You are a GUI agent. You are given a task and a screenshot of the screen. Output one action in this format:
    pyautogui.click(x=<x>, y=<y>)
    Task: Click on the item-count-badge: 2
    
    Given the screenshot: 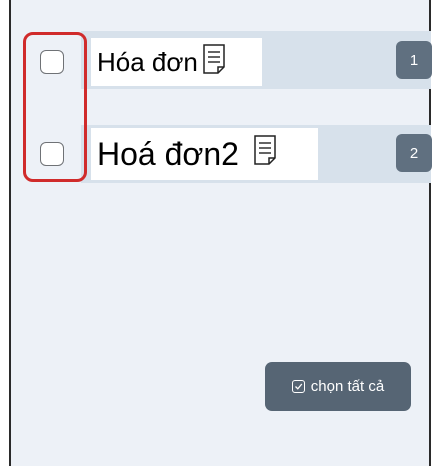 What is the action you would take?
    pyautogui.click(x=414, y=153)
    